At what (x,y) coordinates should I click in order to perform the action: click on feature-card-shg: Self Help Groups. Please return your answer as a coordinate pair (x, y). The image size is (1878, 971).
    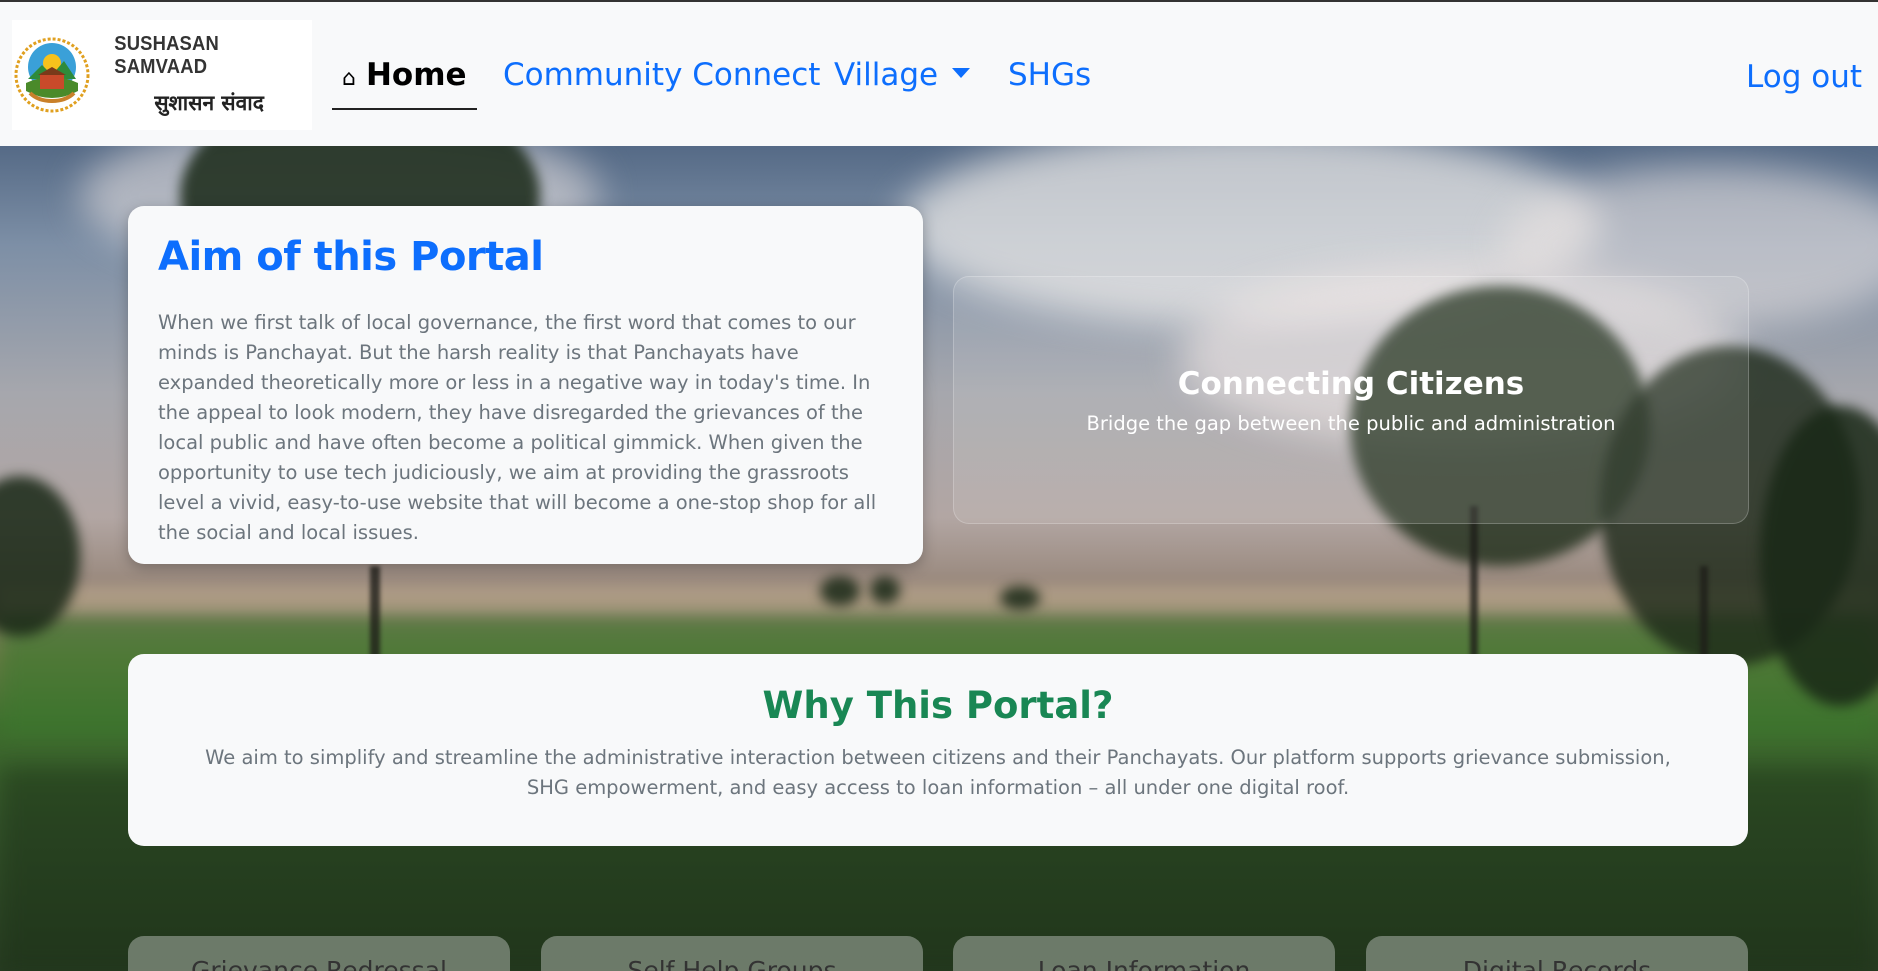
    Looking at the image, I should click on (732, 953).